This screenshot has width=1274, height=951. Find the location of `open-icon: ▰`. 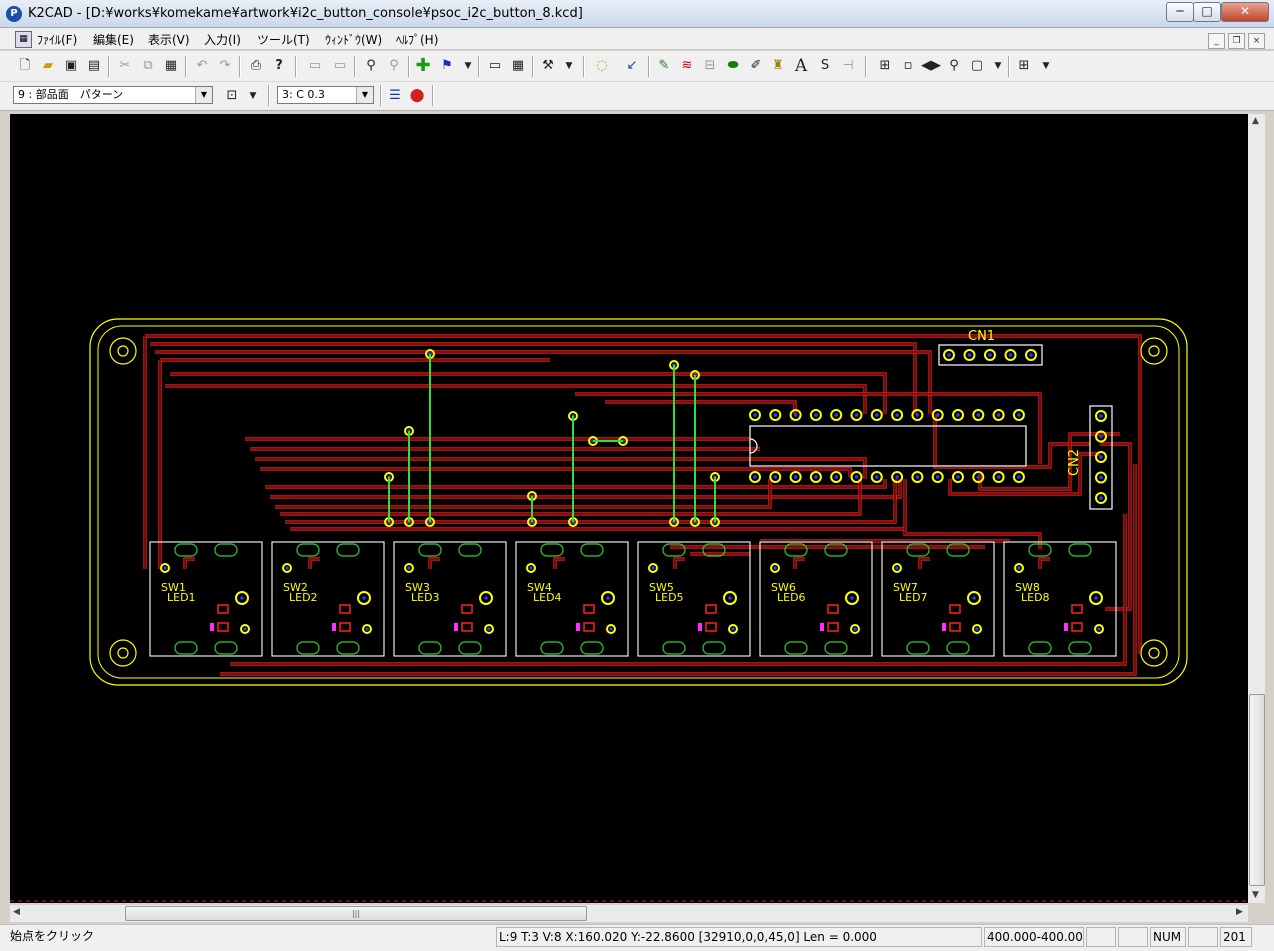

open-icon: ▰ is located at coordinates (48, 66).